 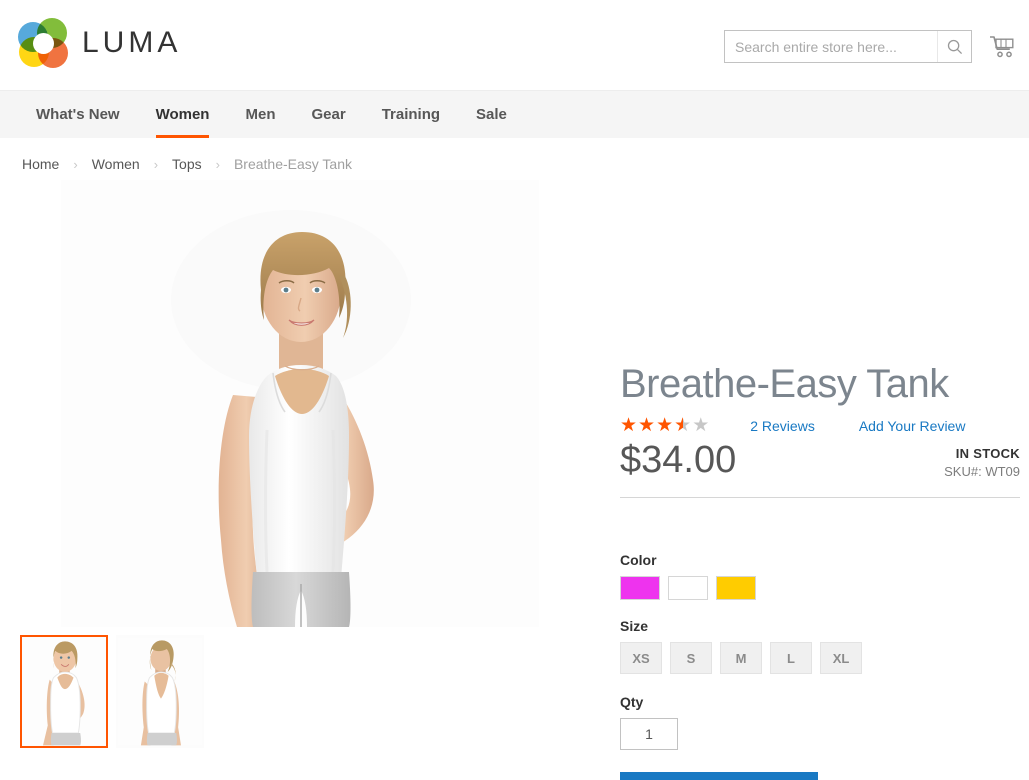 I want to click on size-option-m: M, so click(x=741, y=658).